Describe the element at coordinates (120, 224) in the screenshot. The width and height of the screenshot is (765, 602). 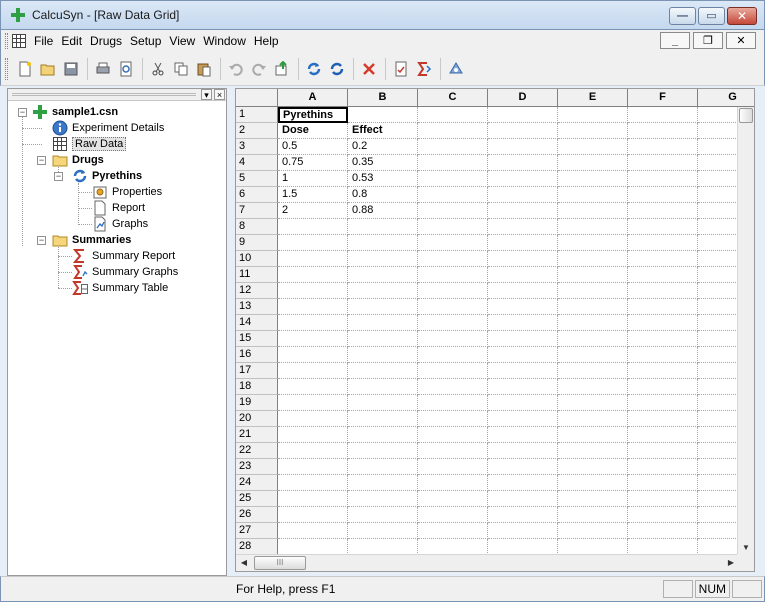
I see `tree-item-graphs: Graphs` at that location.